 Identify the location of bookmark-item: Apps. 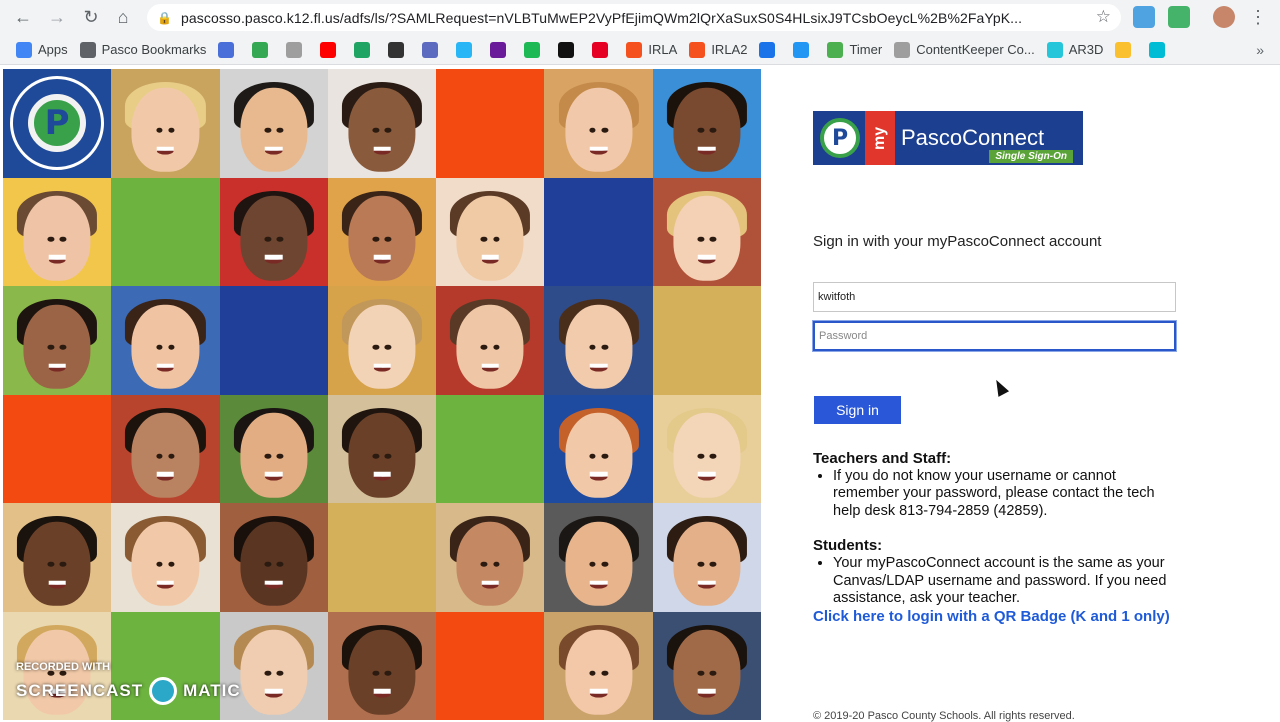
(42, 49).